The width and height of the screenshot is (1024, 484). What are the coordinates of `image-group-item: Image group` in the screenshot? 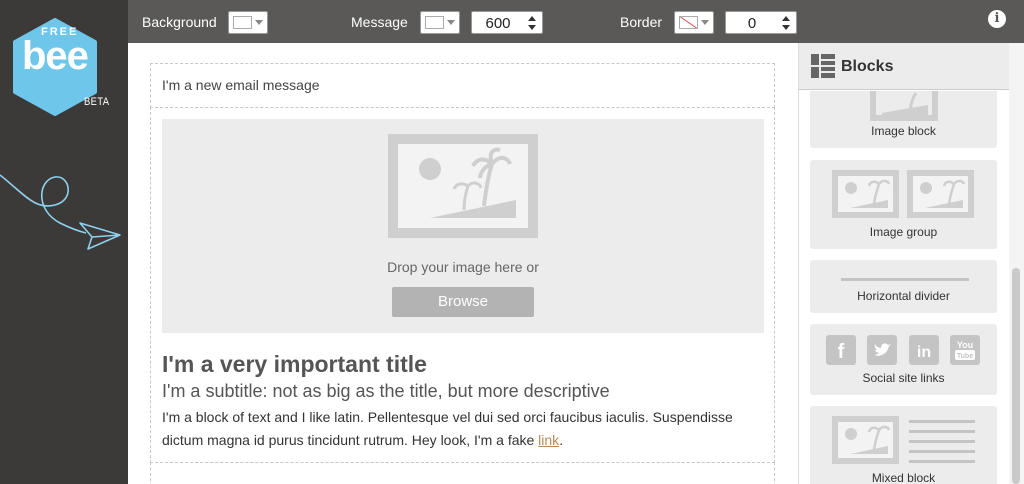 It's located at (903, 204).